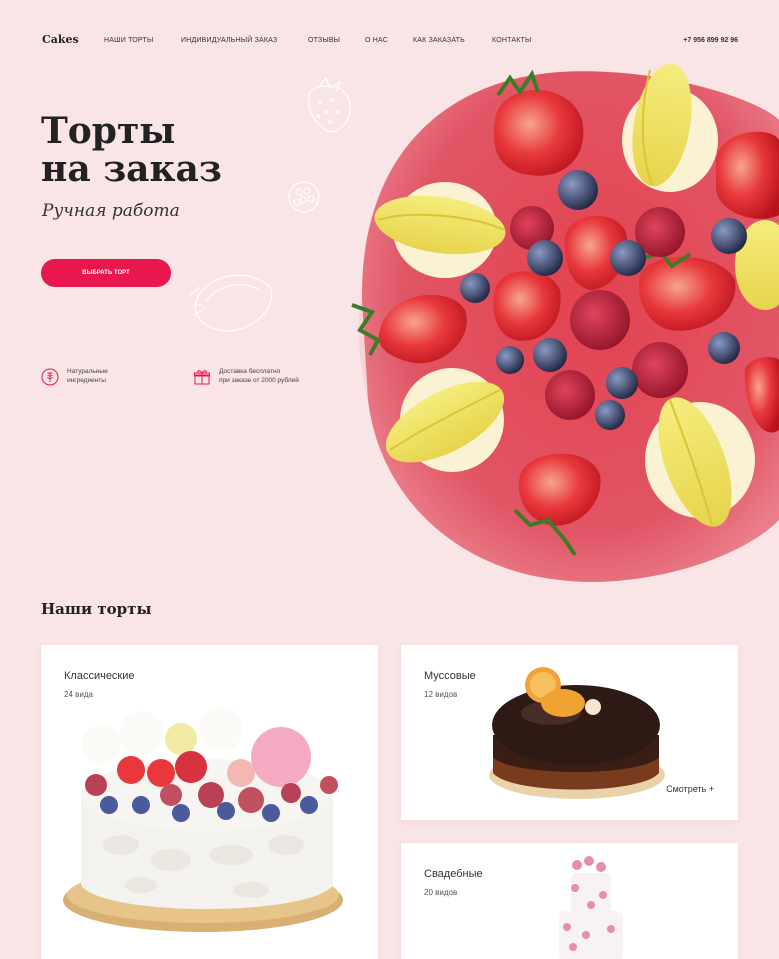 The height and width of the screenshot is (959, 779). I want to click on category-card-wedding: Свадебные 20 видов, so click(569, 901).